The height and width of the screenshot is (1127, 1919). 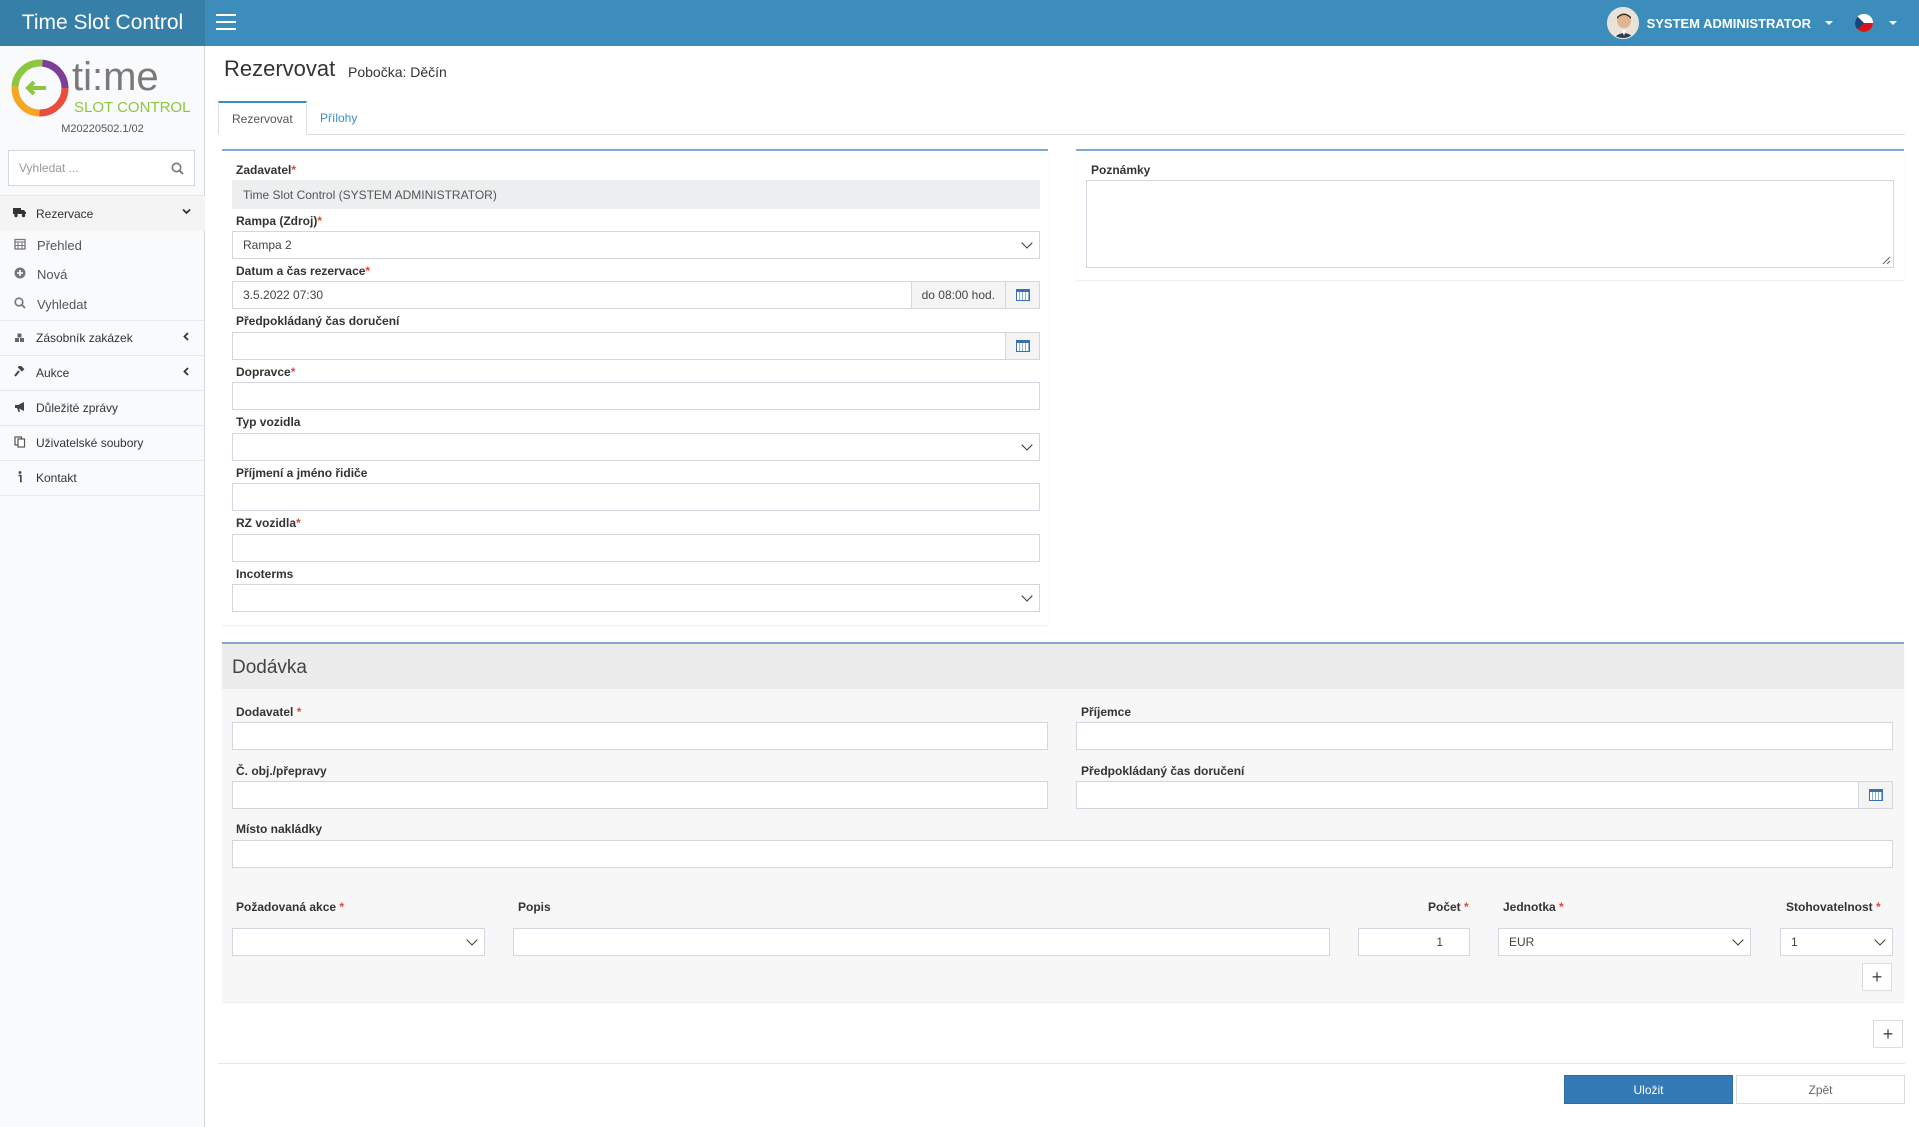 What do you see at coordinates (269, 667) in the screenshot?
I see `dodavka-title: Dodávka` at bounding box center [269, 667].